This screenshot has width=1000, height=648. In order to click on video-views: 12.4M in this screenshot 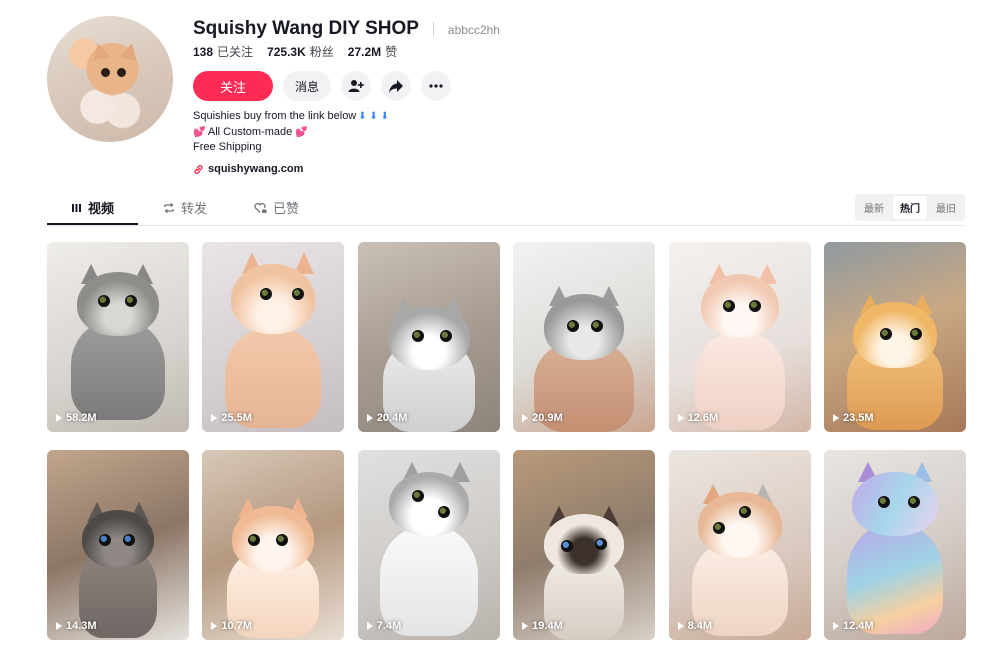, I will do `click(853, 626)`.